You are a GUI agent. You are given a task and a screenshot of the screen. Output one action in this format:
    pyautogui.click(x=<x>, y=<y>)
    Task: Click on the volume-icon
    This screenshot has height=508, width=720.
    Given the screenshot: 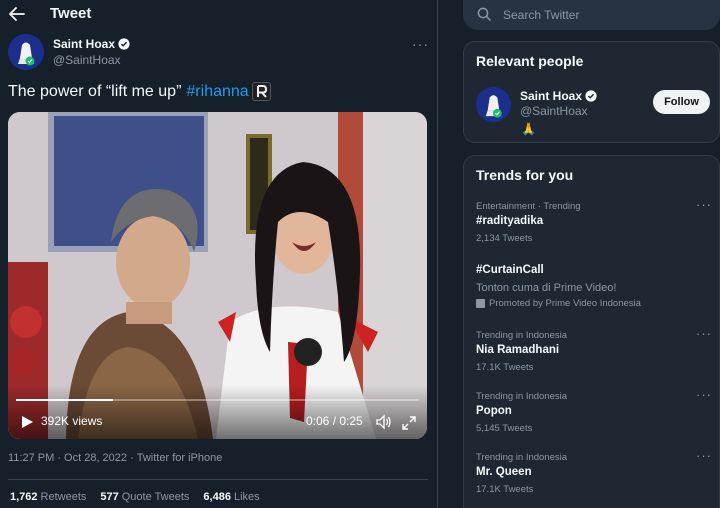 What is the action you would take?
    pyautogui.click(x=384, y=422)
    